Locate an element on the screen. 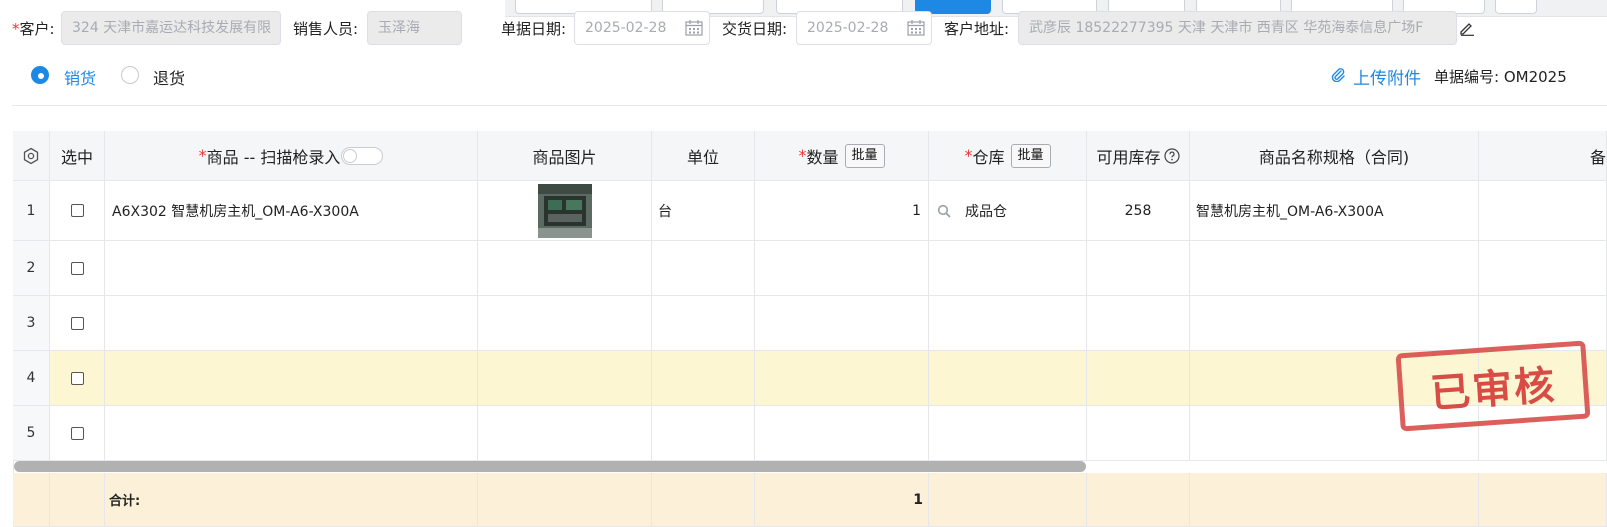  row-number: 5 is located at coordinates (31, 433).